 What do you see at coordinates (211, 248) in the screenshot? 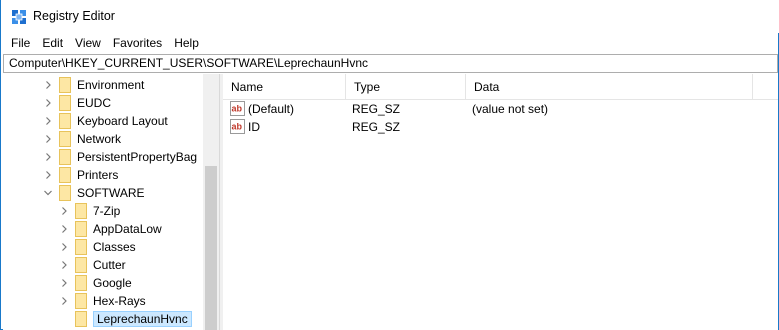
I see `tree-scrollbar-thumb` at bounding box center [211, 248].